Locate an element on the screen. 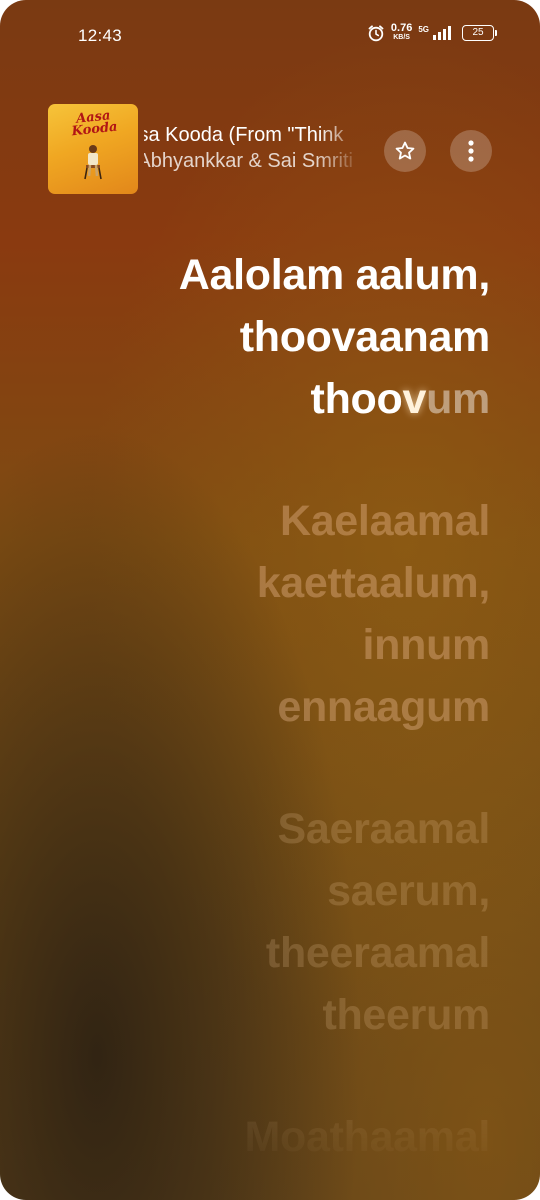 This screenshot has width=540, height=1200. more-options-button is located at coordinates (471, 151).